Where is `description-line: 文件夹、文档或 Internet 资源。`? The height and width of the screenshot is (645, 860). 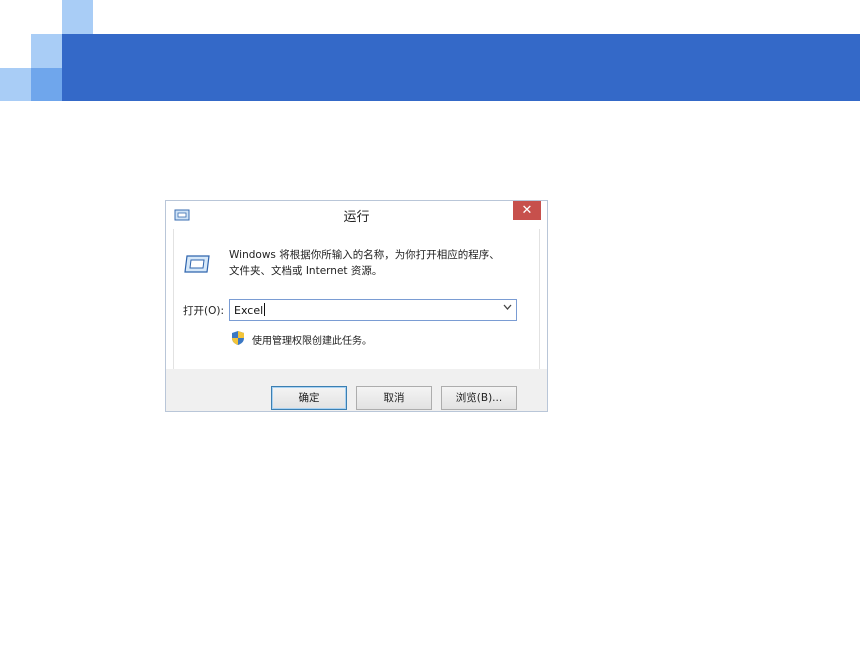 description-line: 文件夹、文档或 Internet 资源。 is located at coordinates (306, 271).